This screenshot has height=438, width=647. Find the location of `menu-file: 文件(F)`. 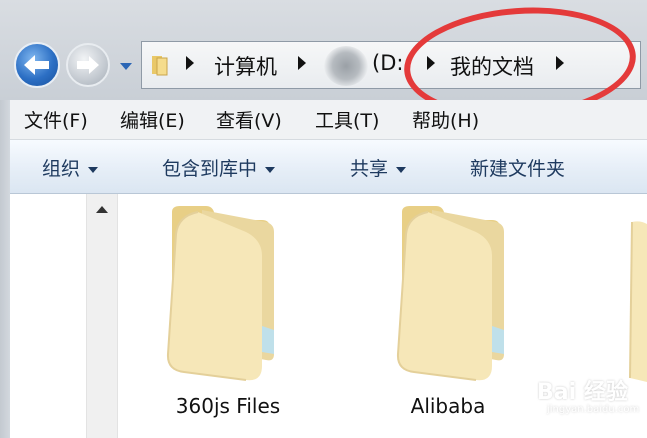

menu-file: 文件(F) is located at coordinates (56, 119).